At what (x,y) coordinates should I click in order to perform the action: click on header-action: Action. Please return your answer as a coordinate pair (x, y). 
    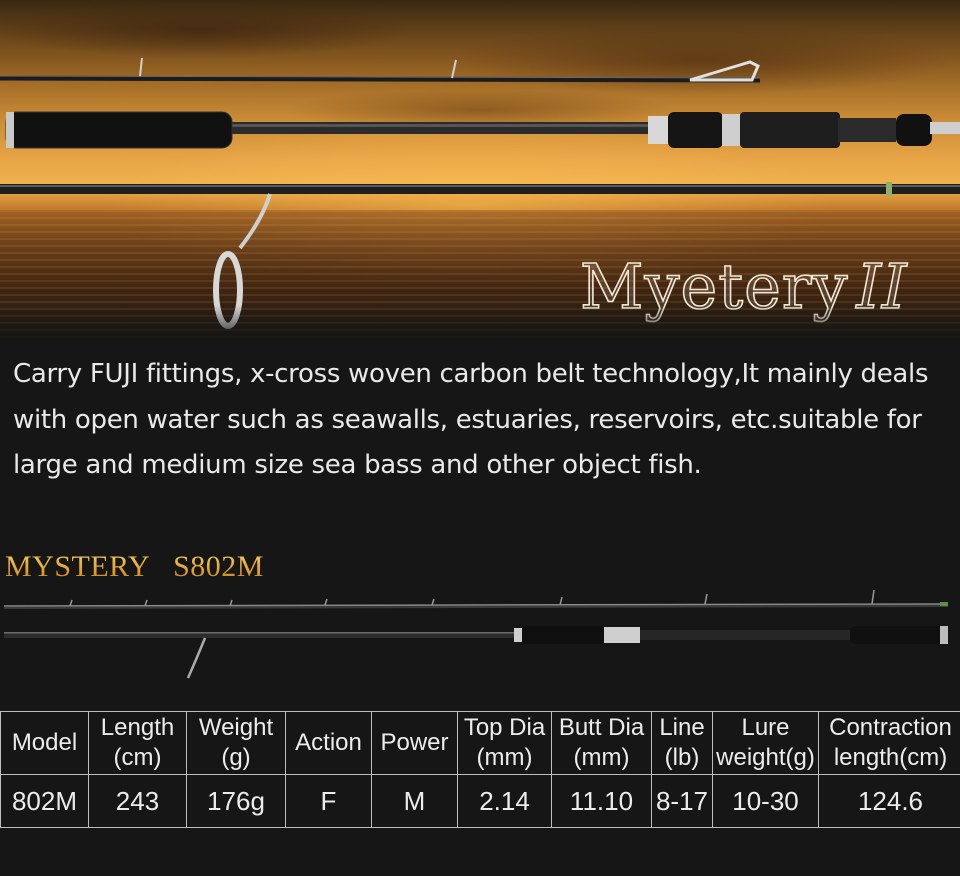
    Looking at the image, I should click on (328, 743).